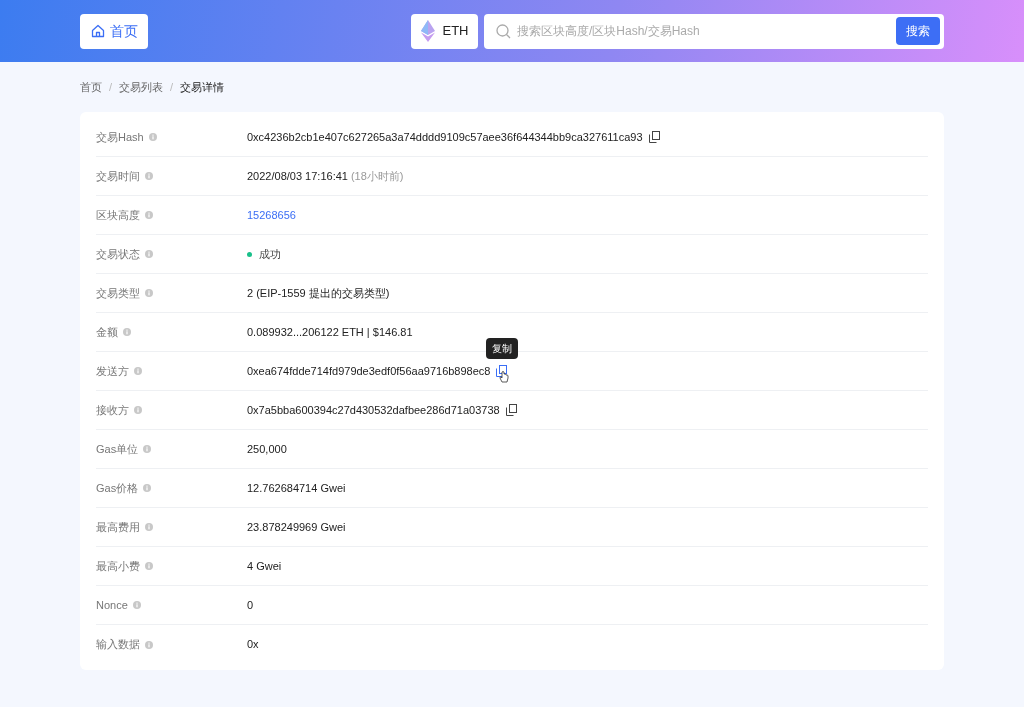  I want to click on detail-value: 2 (EIP-1559 提出的交易类型), so click(318, 293).